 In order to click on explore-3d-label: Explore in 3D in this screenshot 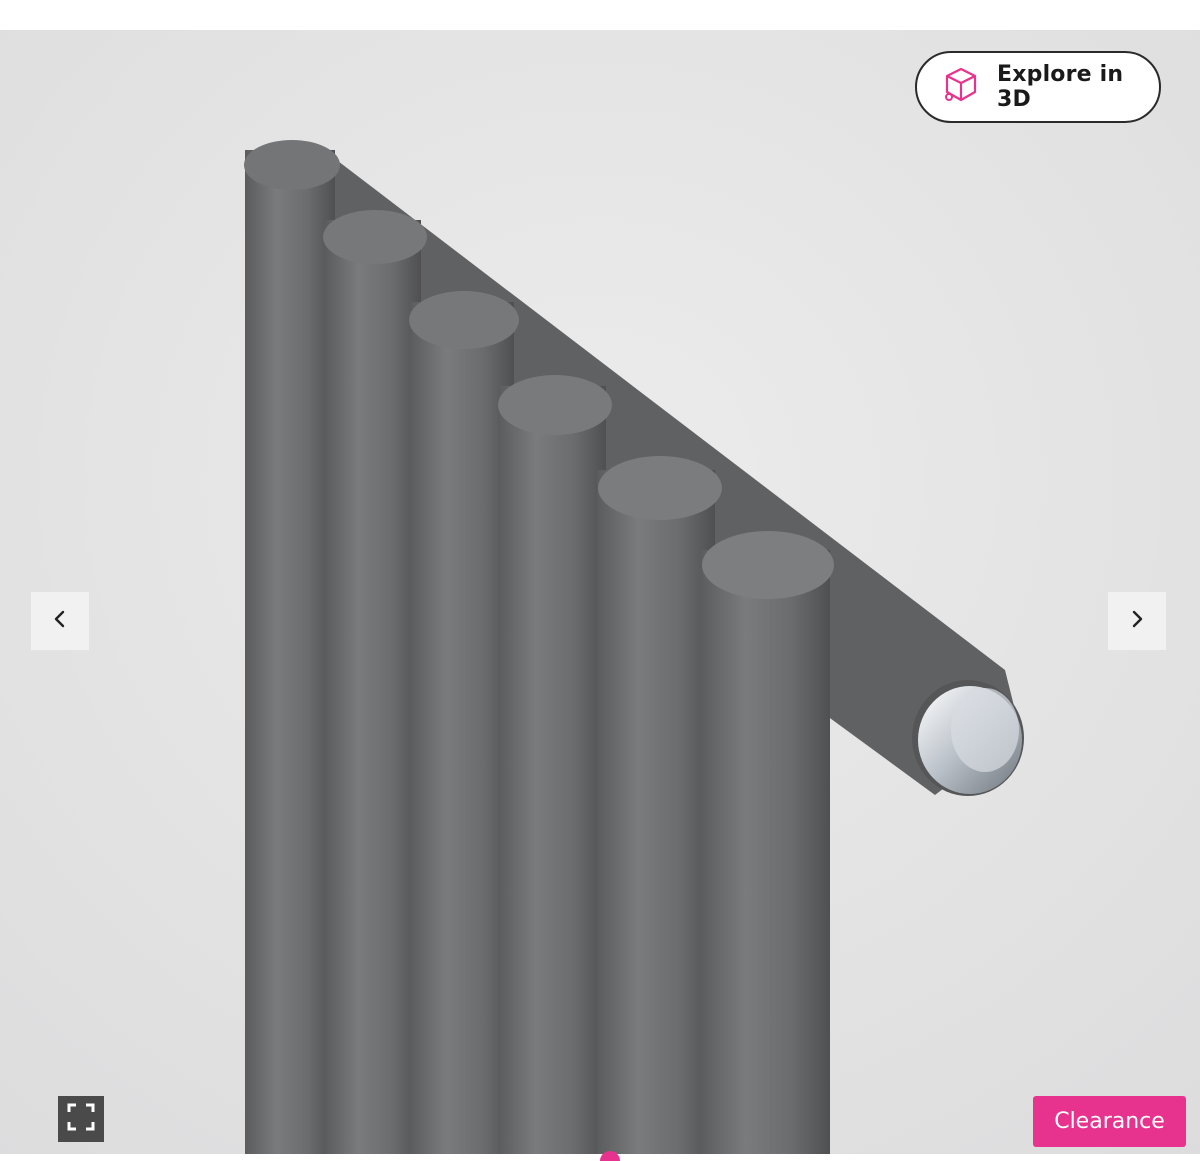, I will do `click(1060, 87)`.